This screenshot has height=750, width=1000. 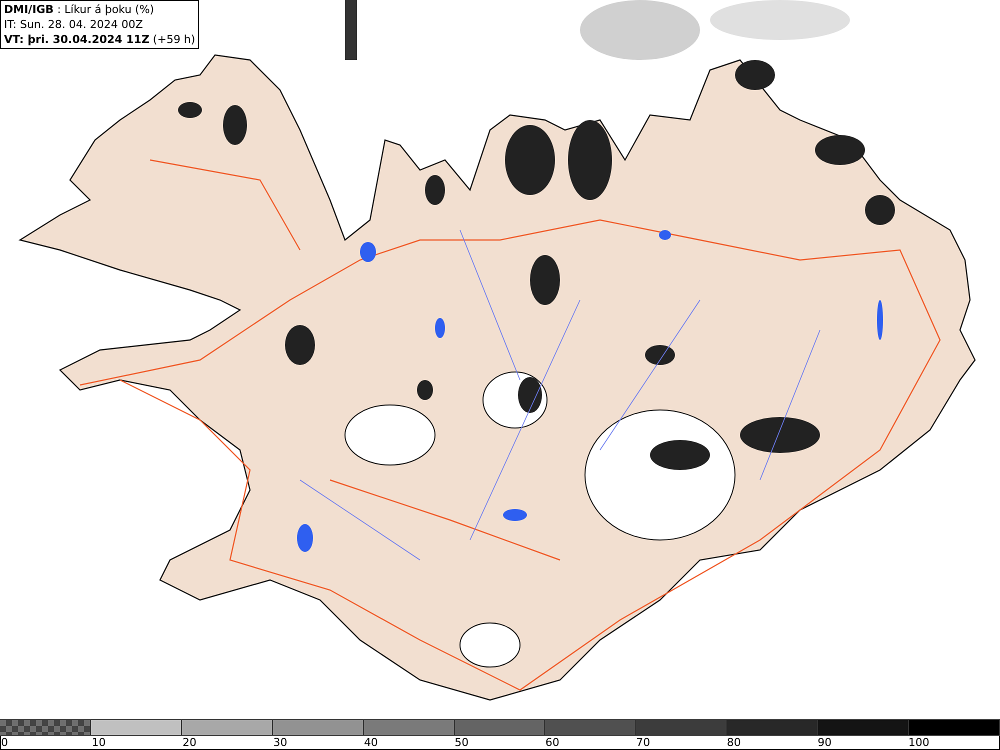 I want to click on legend-label: 60, so click(x=552, y=742).